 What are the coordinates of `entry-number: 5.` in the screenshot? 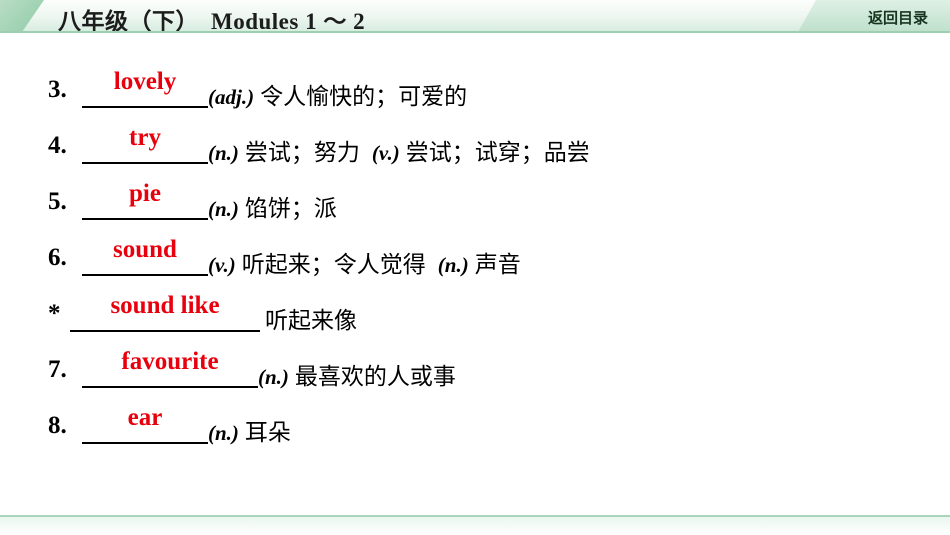 It's located at (57, 201).